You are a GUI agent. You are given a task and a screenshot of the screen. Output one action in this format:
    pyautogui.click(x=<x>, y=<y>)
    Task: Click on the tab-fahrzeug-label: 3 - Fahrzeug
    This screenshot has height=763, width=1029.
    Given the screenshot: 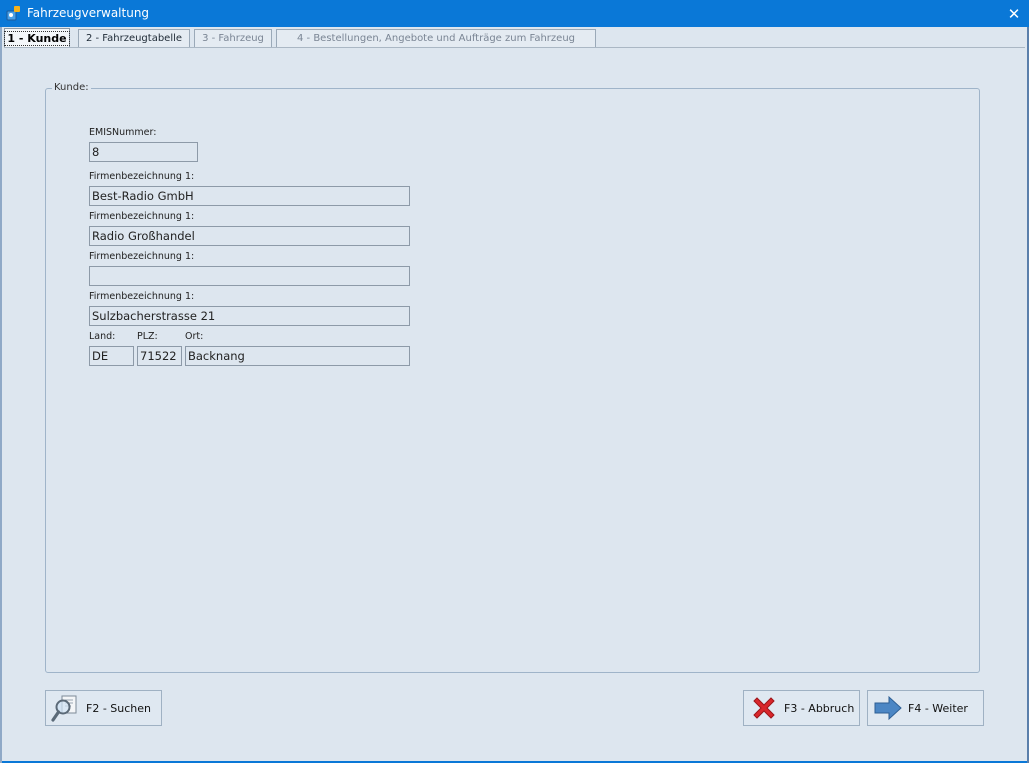 What is the action you would take?
    pyautogui.click(x=233, y=38)
    